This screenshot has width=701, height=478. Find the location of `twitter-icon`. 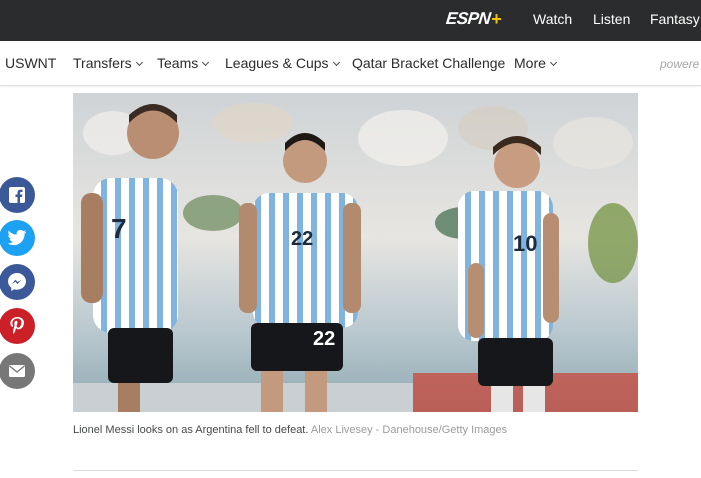

twitter-icon is located at coordinates (17, 237).